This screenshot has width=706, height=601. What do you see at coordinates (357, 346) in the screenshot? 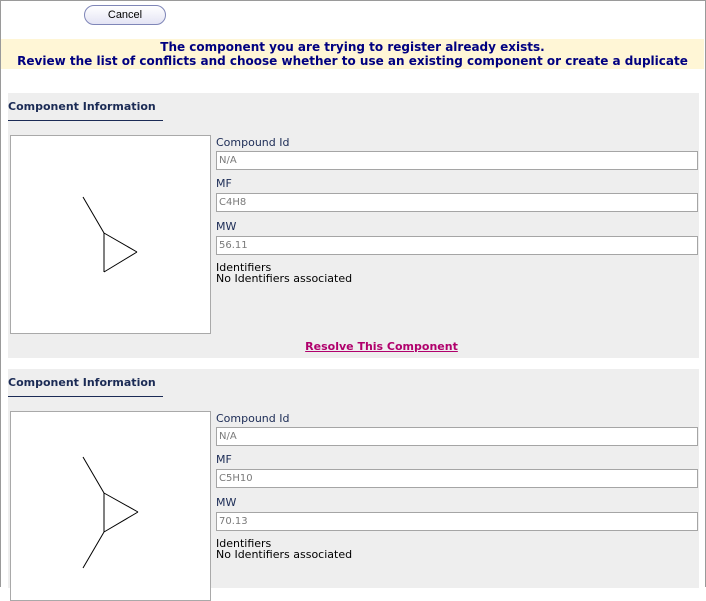
I see `resolve-component-link: Resolve This Component` at bounding box center [357, 346].